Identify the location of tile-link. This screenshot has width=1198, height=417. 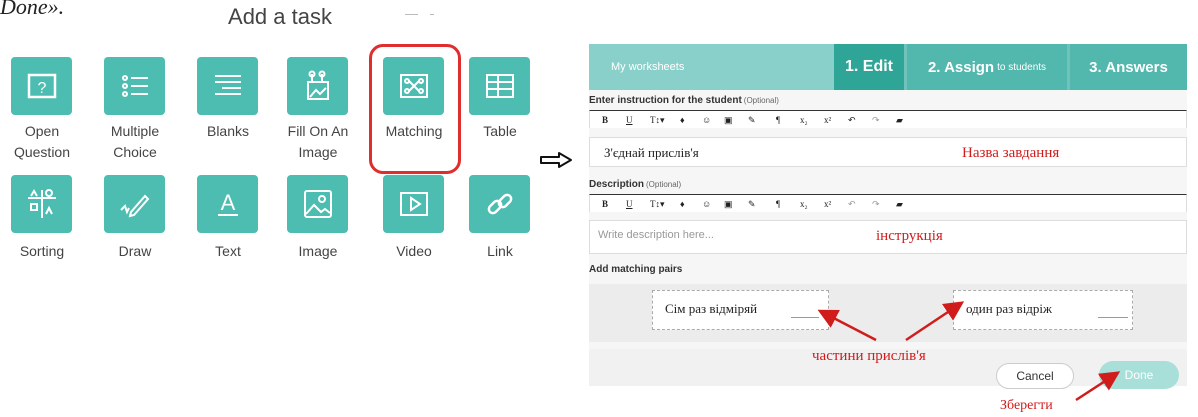
(499, 204).